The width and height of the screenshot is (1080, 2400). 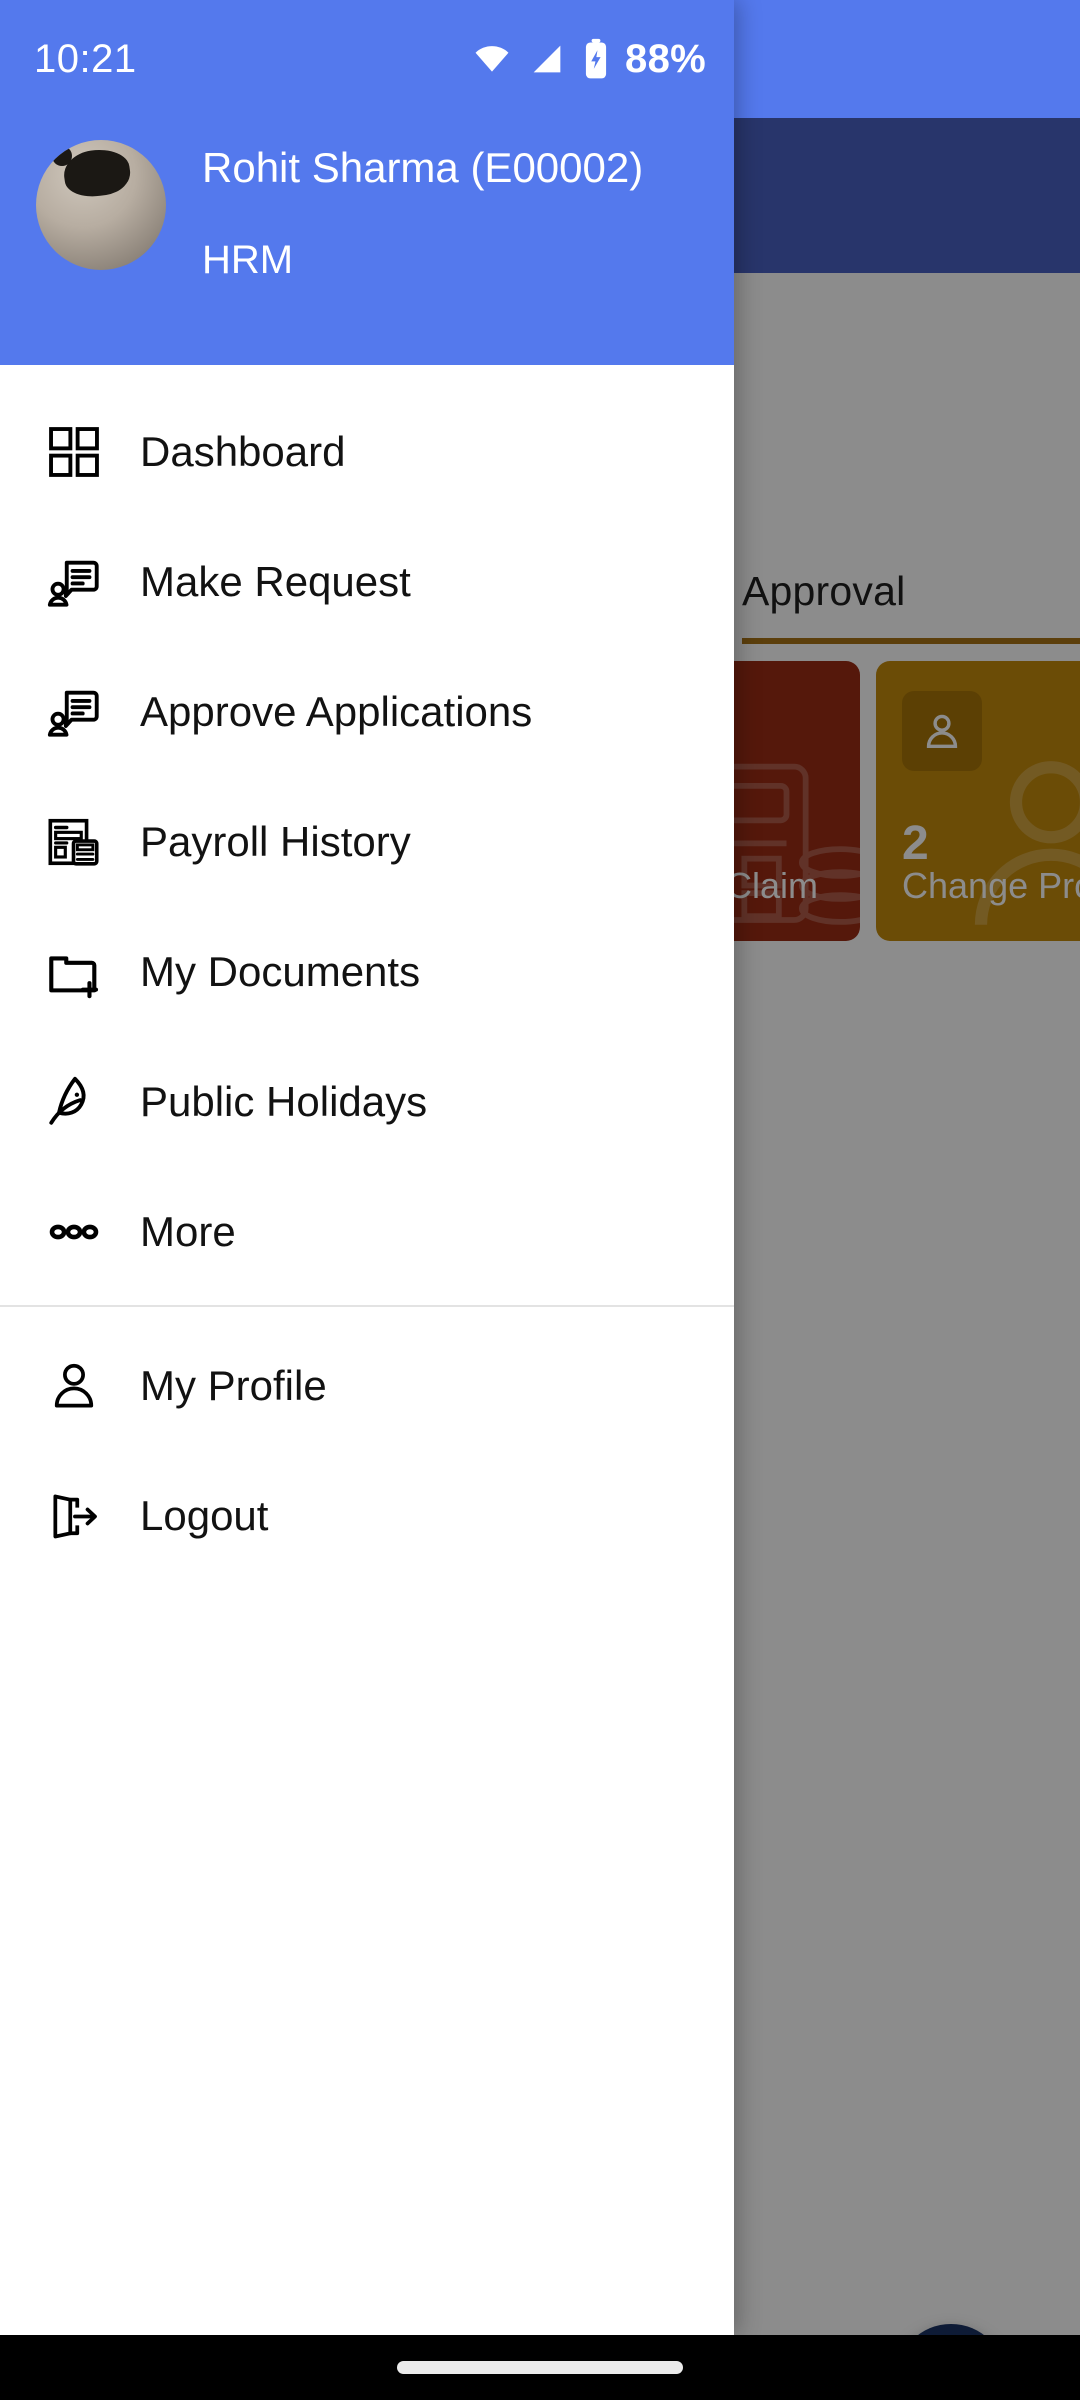 I want to click on sidebar-item-logout: Logout, so click(x=367, y=1516).